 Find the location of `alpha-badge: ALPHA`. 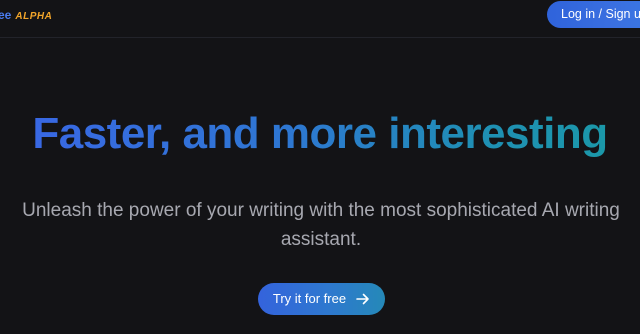

alpha-badge: ALPHA is located at coordinates (34, 16).